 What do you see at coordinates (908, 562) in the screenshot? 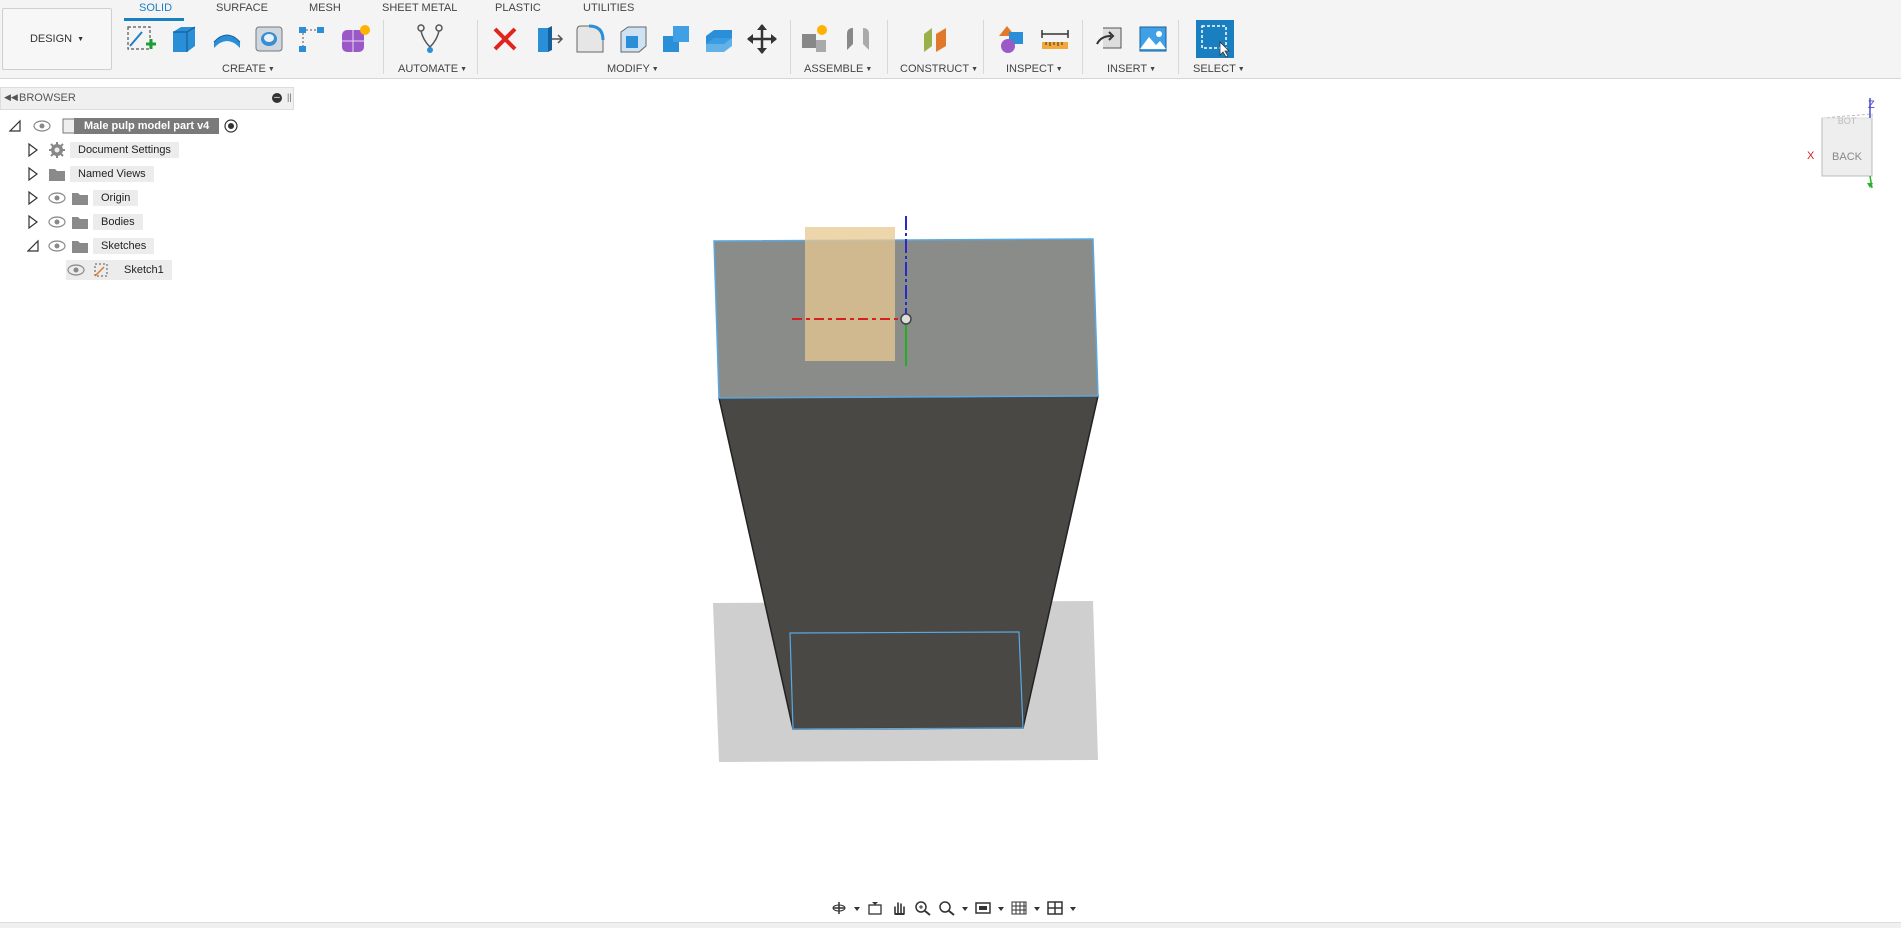
I see `body-side-face` at bounding box center [908, 562].